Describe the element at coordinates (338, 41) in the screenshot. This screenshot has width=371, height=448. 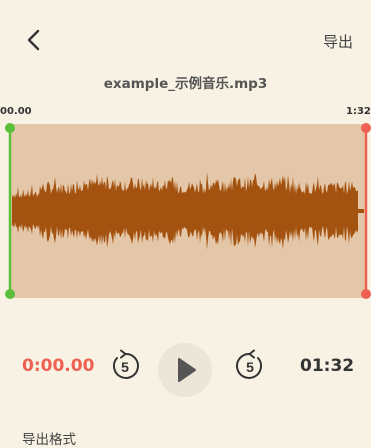
I see `export-button: 导出` at that location.